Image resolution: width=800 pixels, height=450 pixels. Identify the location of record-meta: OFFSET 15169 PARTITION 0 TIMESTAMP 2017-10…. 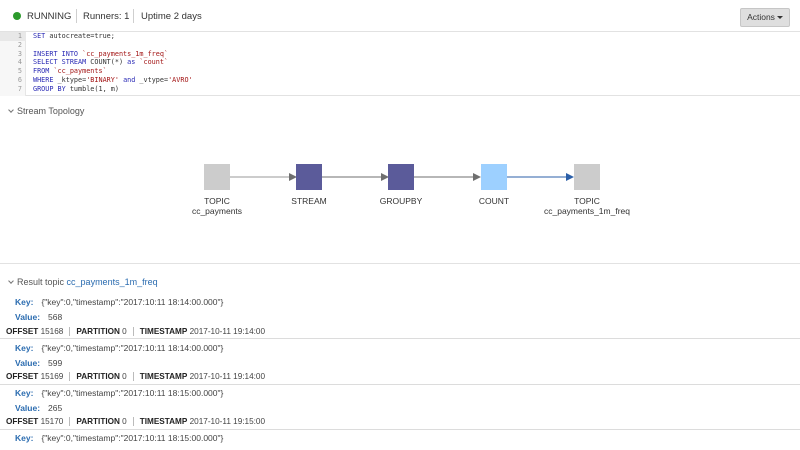
(136, 377).